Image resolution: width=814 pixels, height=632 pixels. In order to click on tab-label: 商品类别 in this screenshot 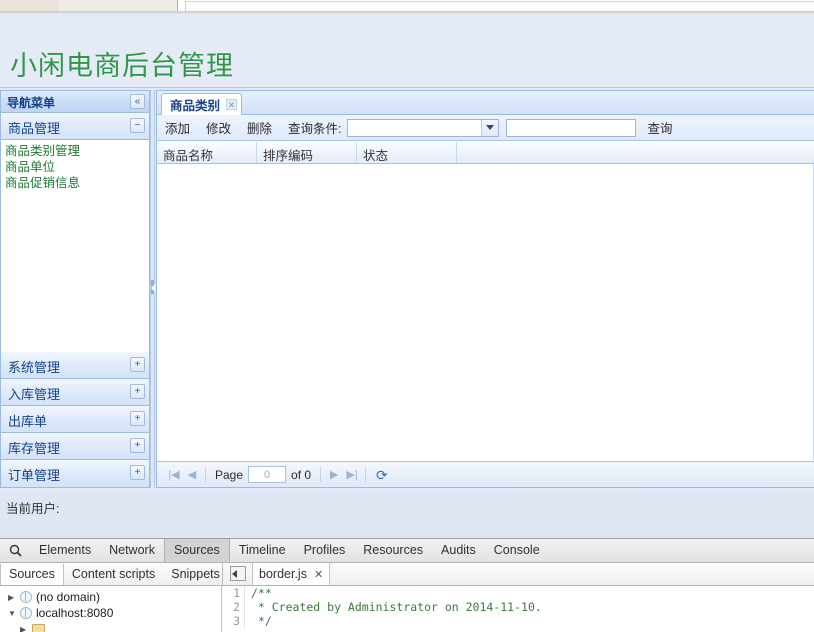, I will do `click(195, 106)`.